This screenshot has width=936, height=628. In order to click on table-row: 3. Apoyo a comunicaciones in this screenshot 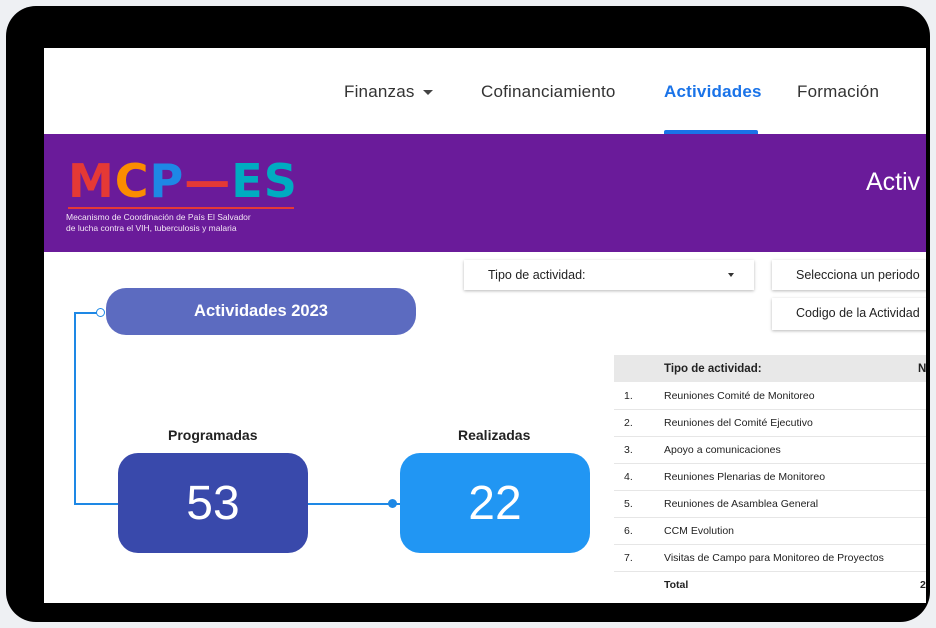, I will do `click(770, 450)`.